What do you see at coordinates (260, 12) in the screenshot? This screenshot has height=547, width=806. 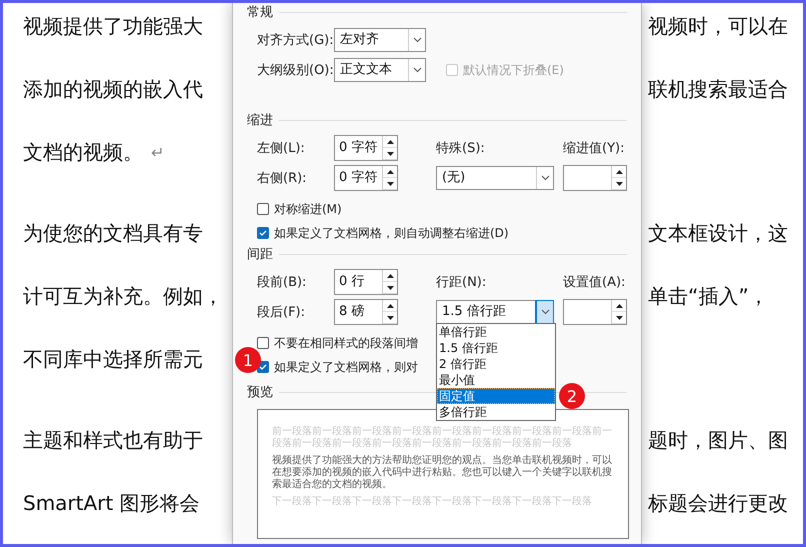 I see `section-title: 常规` at bounding box center [260, 12].